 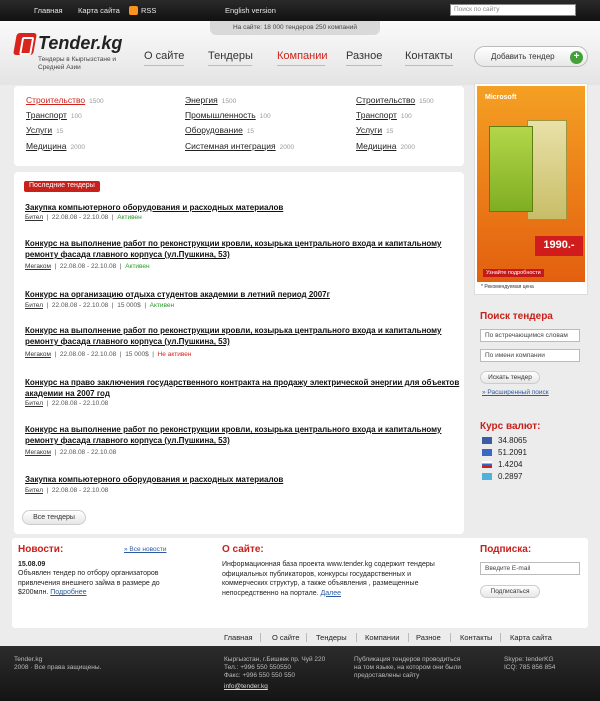 What do you see at coordinates (504, 452) in the screenshot?
I see `rate-row: 51.2091` at bounding box center [504, 452].